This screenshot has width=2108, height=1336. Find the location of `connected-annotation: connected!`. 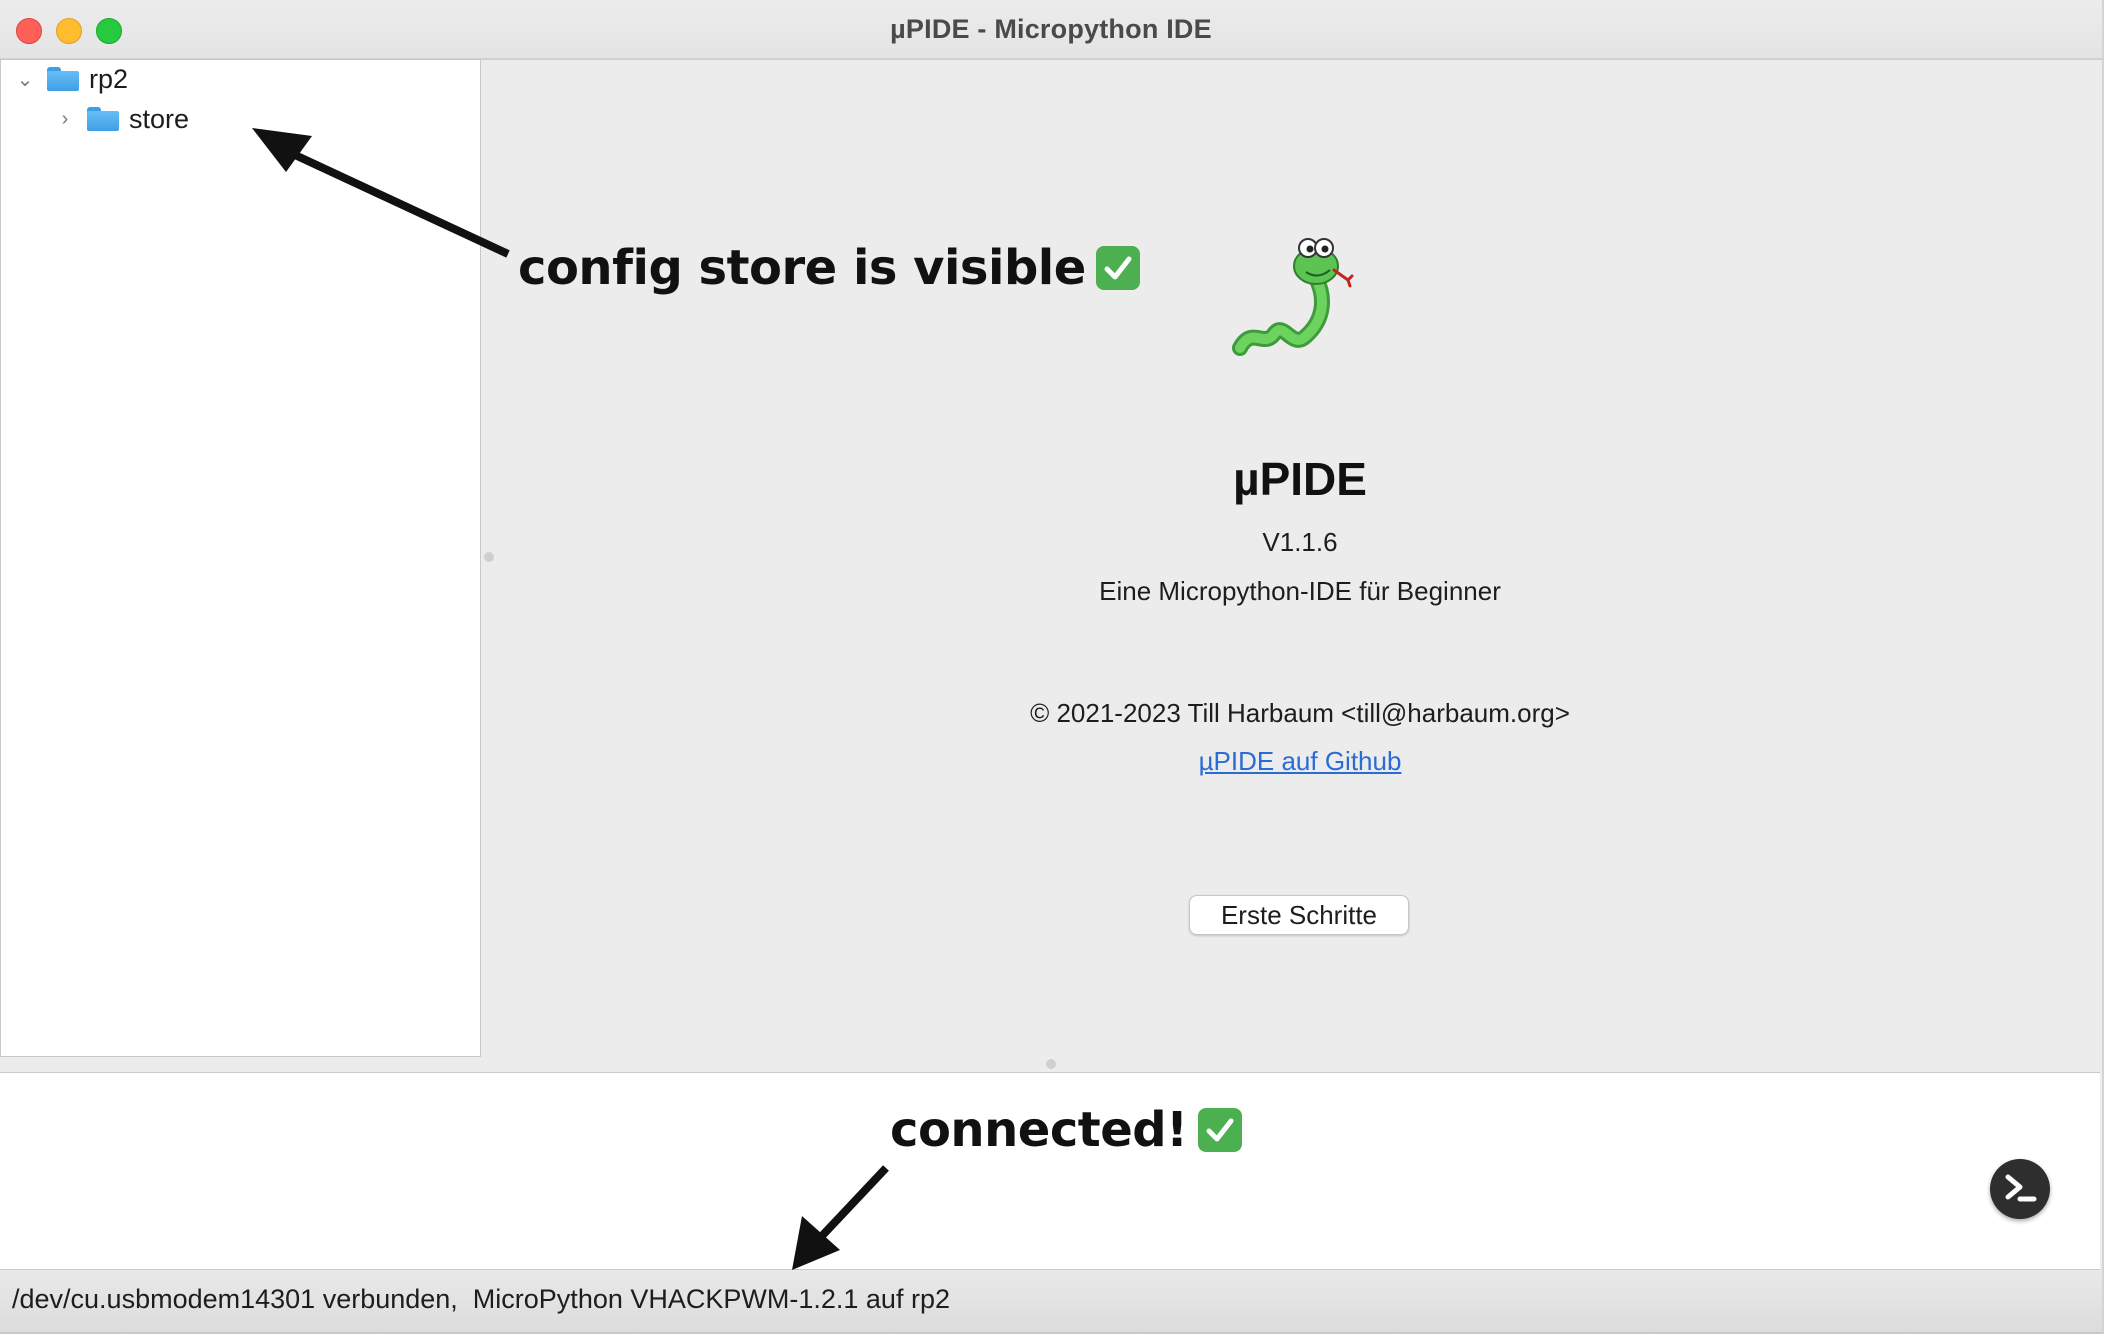

connected-annotation: connected! is located at coordinates (1066, 1130).